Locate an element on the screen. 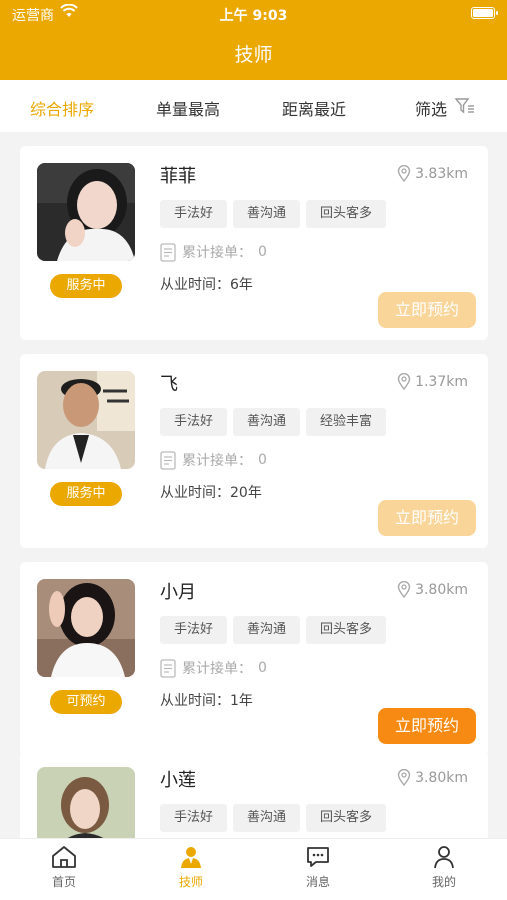 This screenshot has height=900, width=507. skill-tag: 经验丰富 is located at coordinates (346, 422).